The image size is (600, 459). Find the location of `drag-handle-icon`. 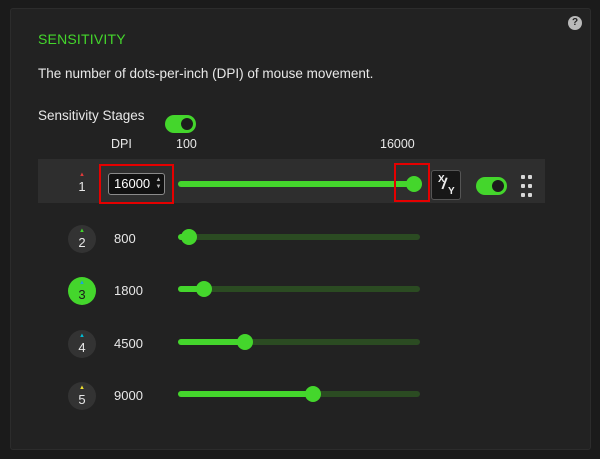

drag-handle-icon is located at coordinates (527, 186).